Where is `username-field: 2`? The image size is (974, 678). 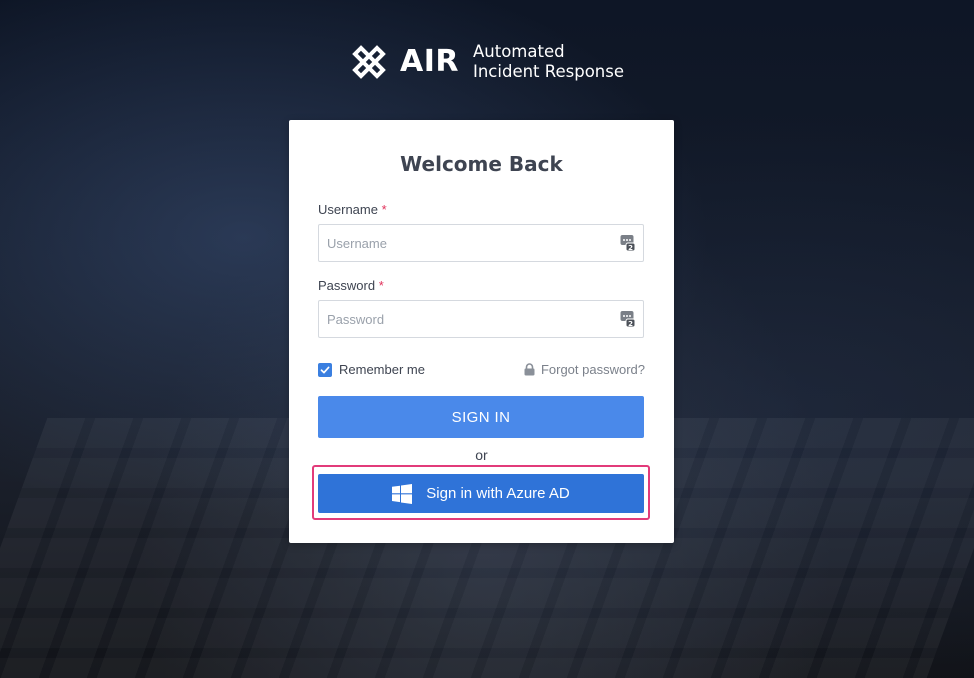 username-field: 2 is located at coordinates (481, 243).